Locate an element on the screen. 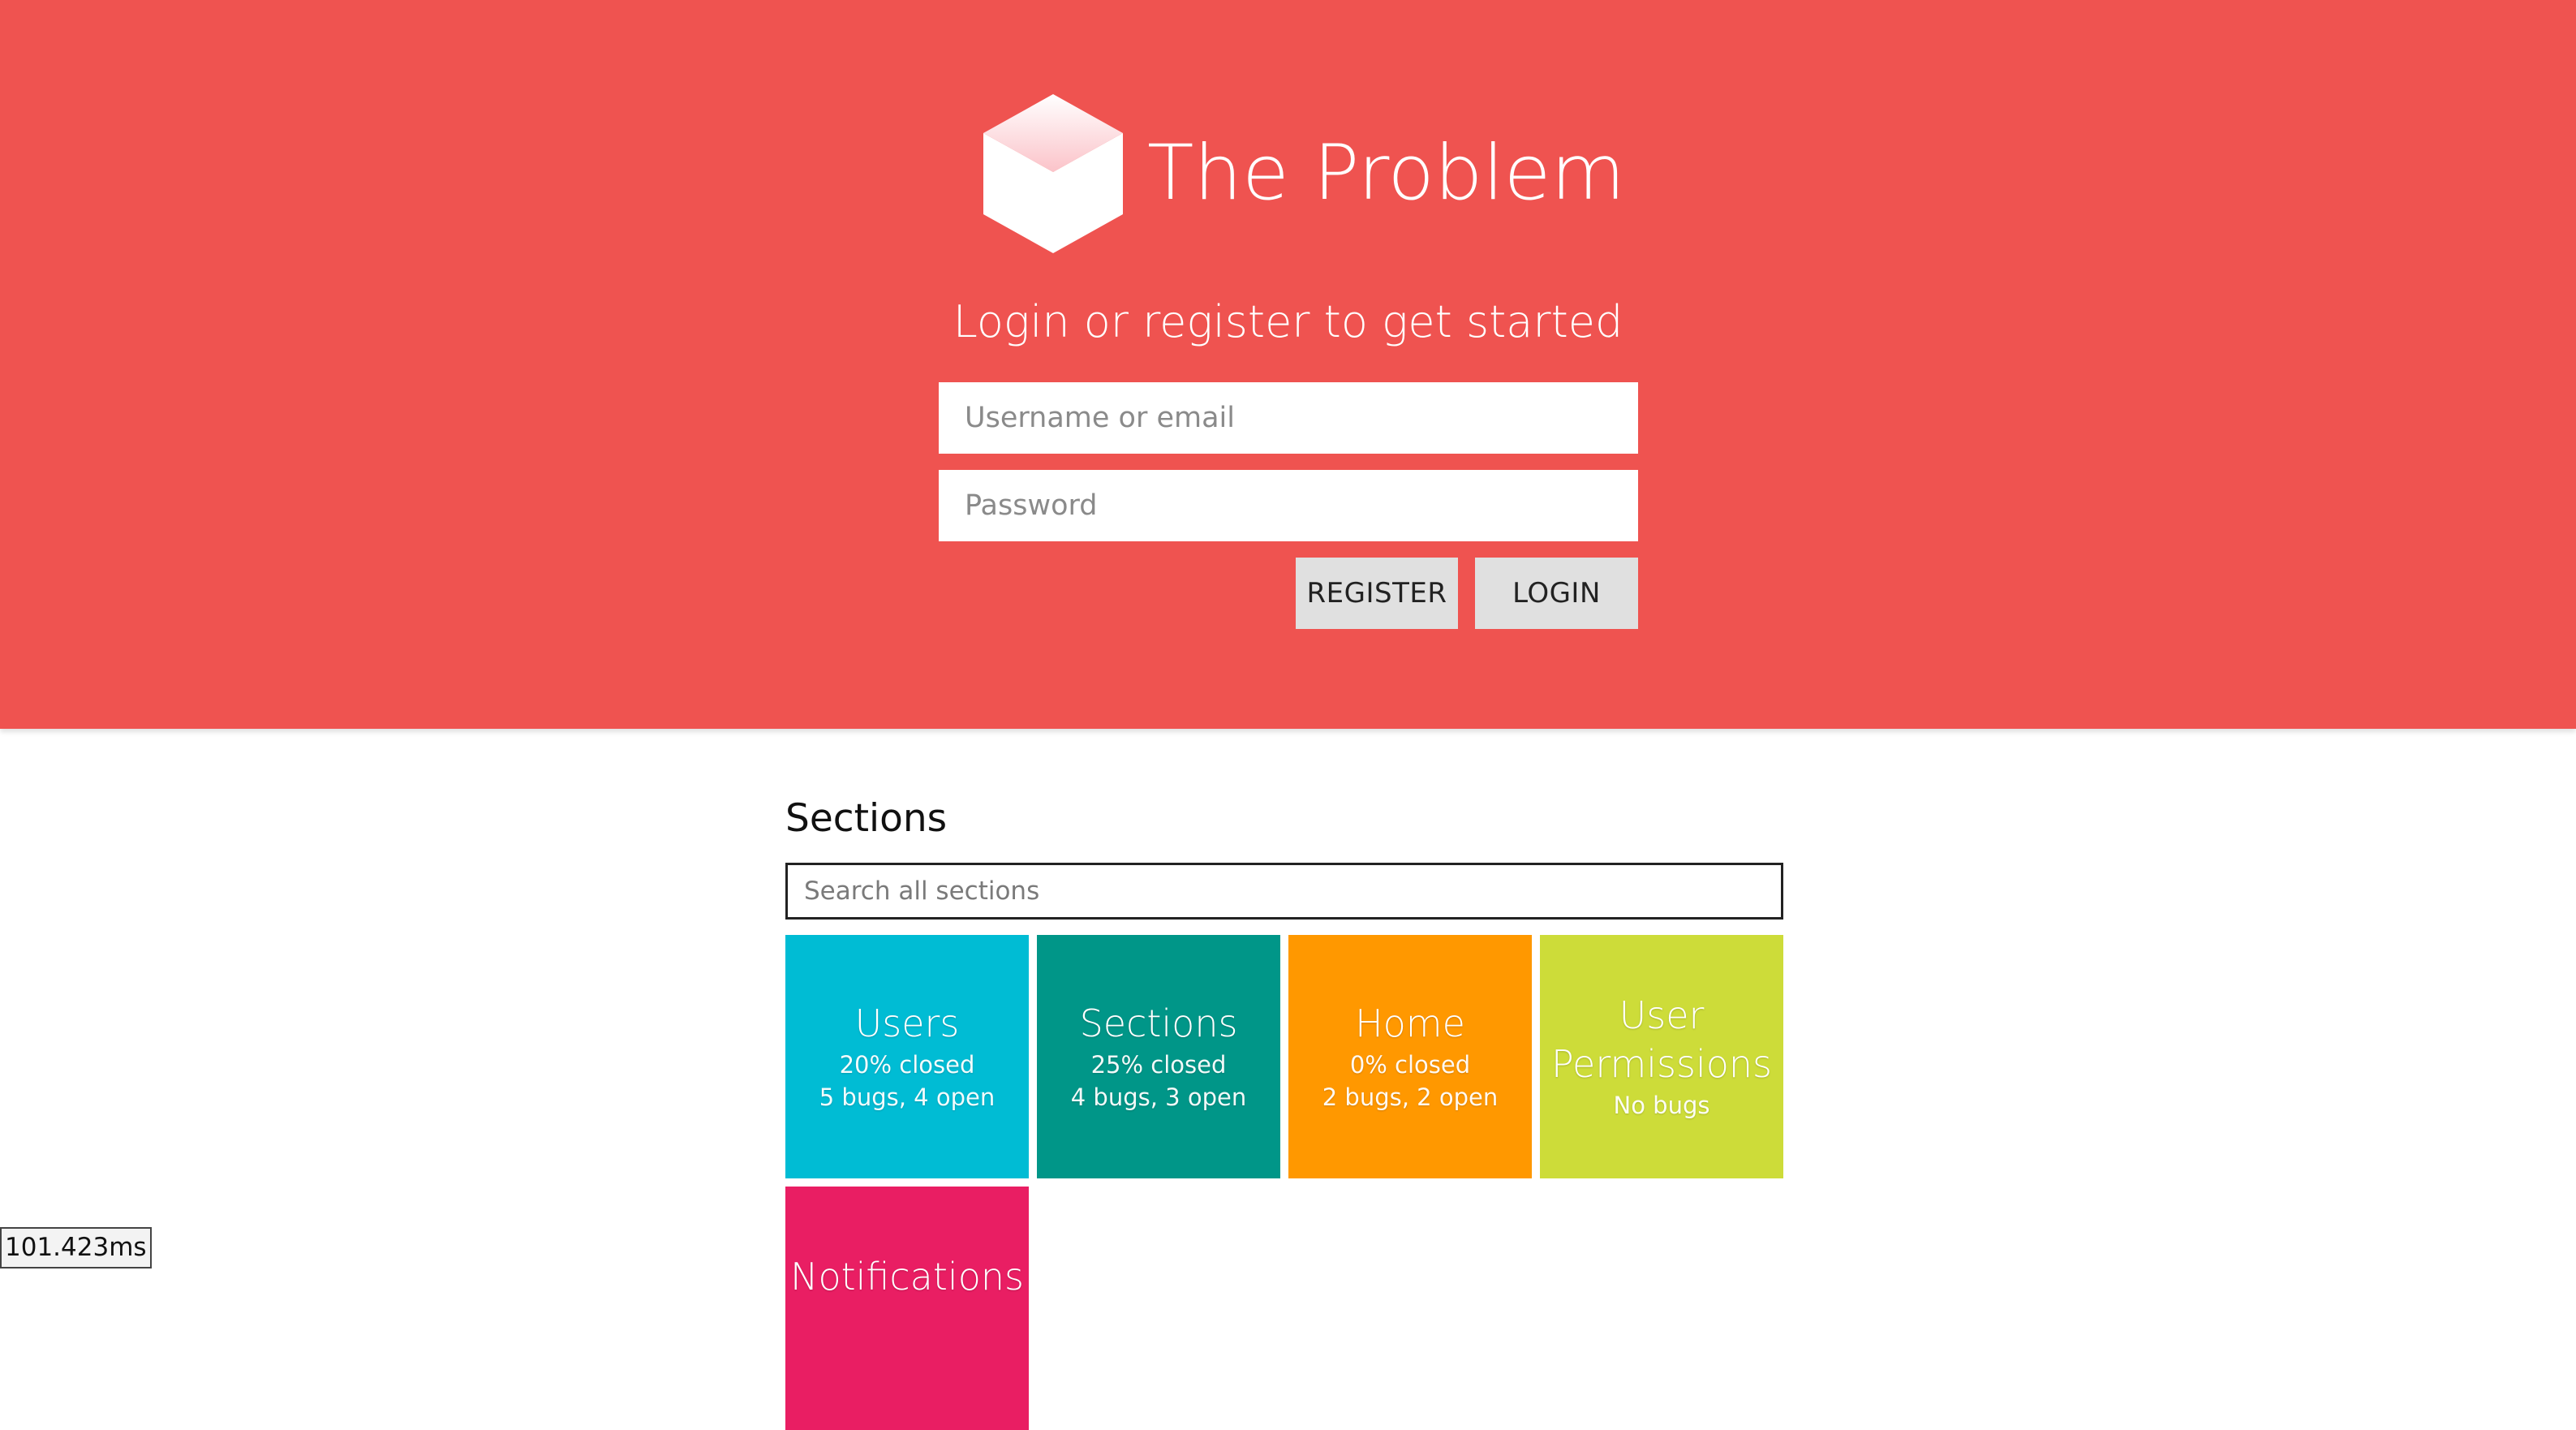 The width and height of the screenshot is (2576, 1430). section-tile-name: Notifications is located at coordinates (907, 1277).